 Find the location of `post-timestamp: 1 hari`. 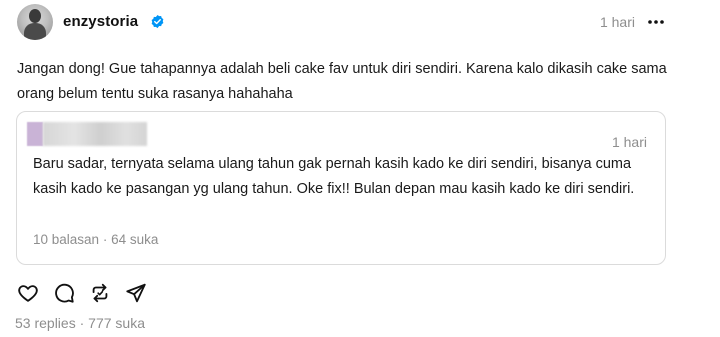

post-timestamp: 1 hari is located at coordinates (617, 22).